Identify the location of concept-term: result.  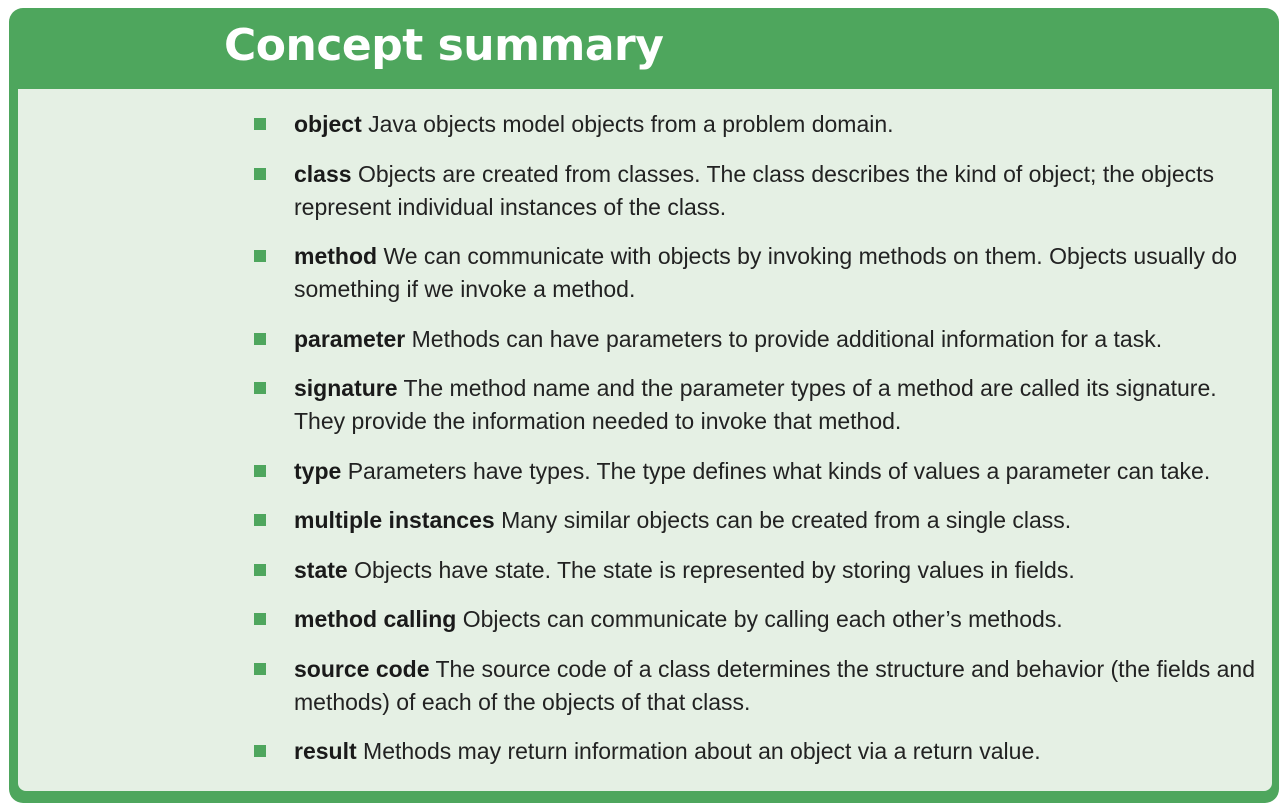
(325, 751).